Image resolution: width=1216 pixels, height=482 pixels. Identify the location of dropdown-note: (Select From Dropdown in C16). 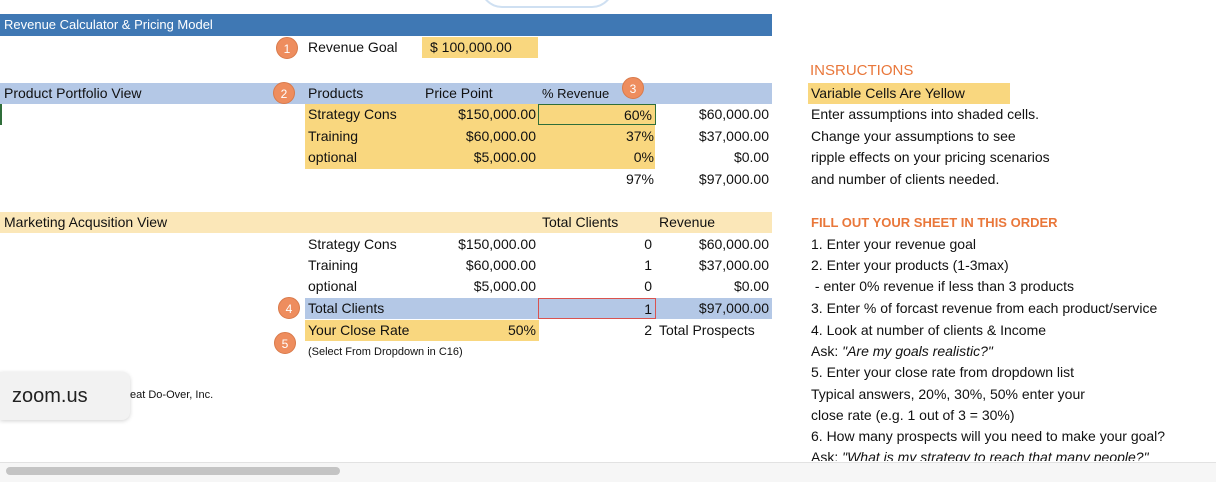
(385, 352).